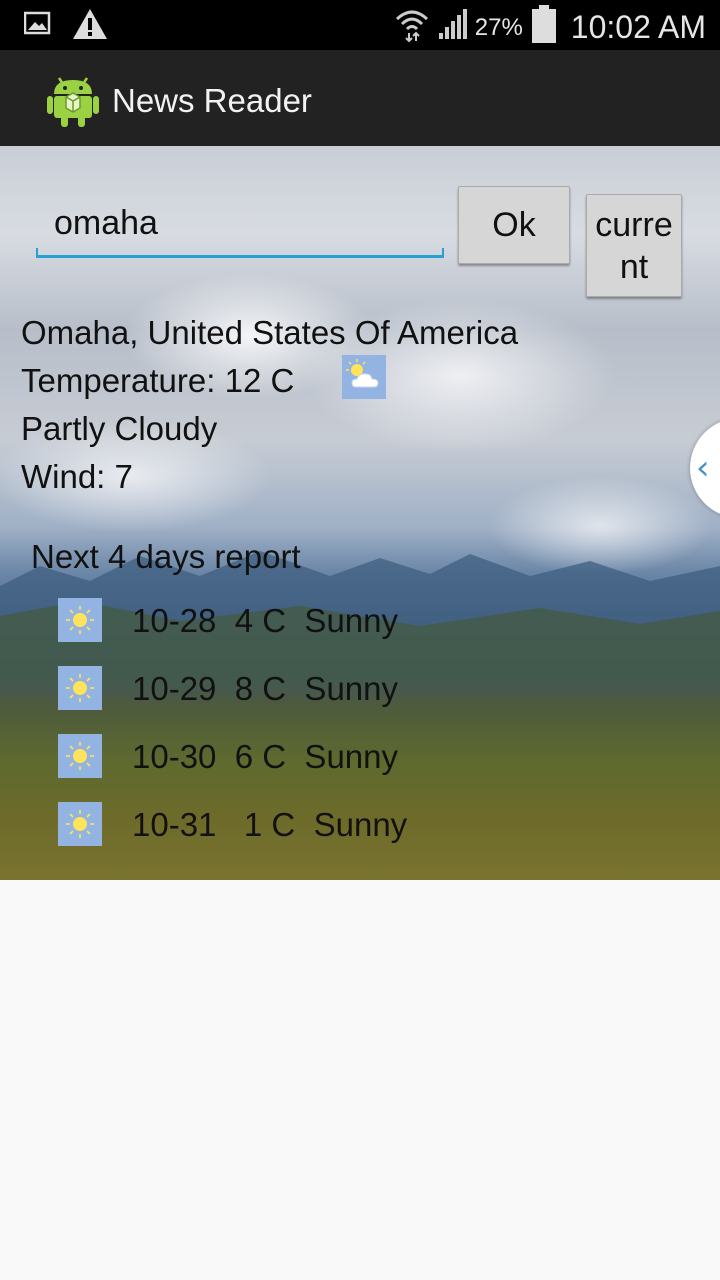  Describe the element at coordinates (360, 98) in the screenshot. I see `action-bar: News Reader` at that location.